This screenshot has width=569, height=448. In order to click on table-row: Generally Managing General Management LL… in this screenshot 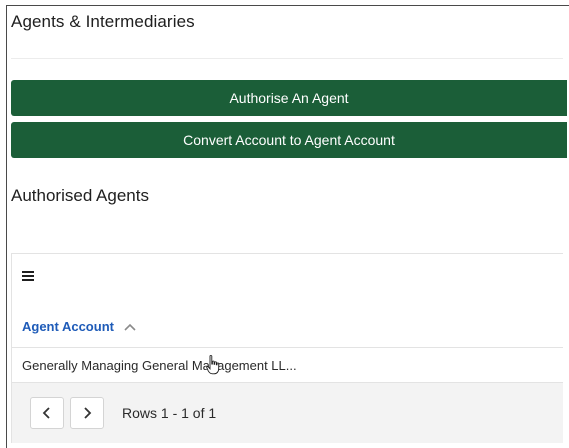, I will do `click(287, 365)`.